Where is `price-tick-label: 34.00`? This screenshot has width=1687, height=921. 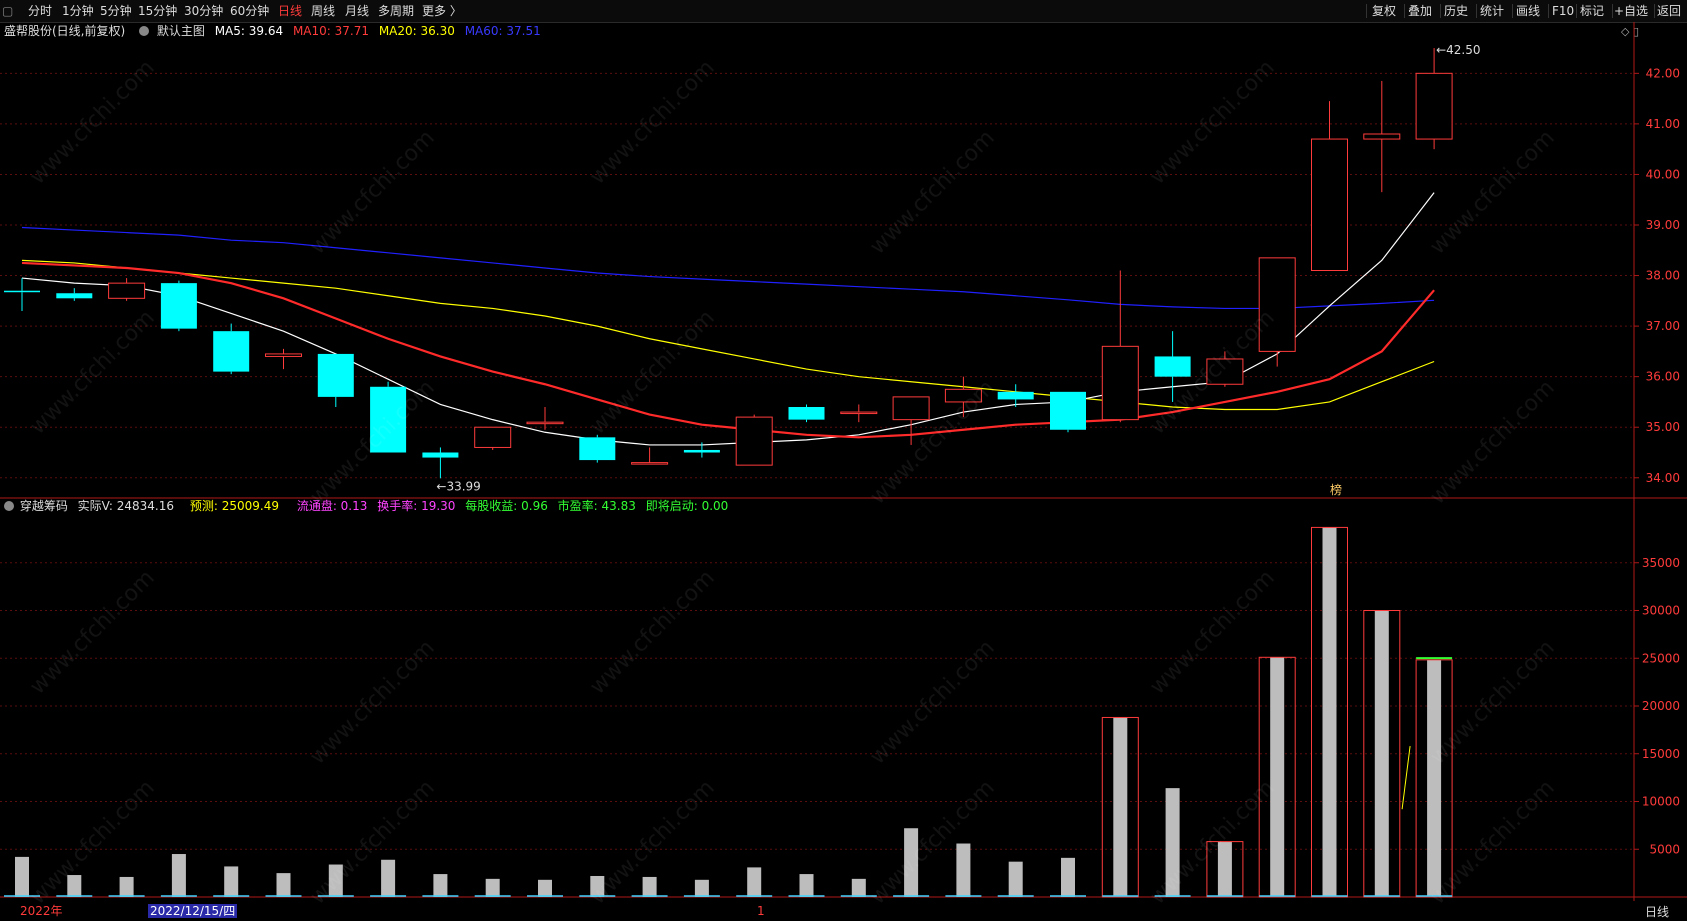
price-tick-label: 34.00 is located at coordinates (1663, 478).